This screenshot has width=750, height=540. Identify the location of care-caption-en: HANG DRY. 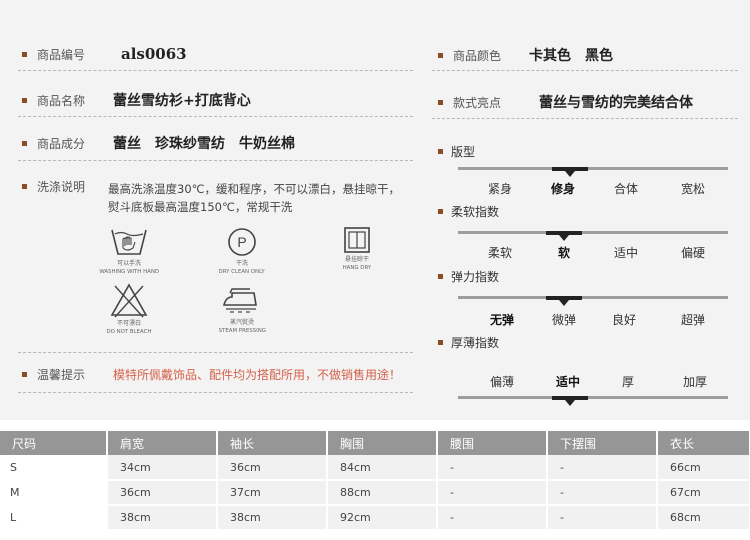
(357, 267).